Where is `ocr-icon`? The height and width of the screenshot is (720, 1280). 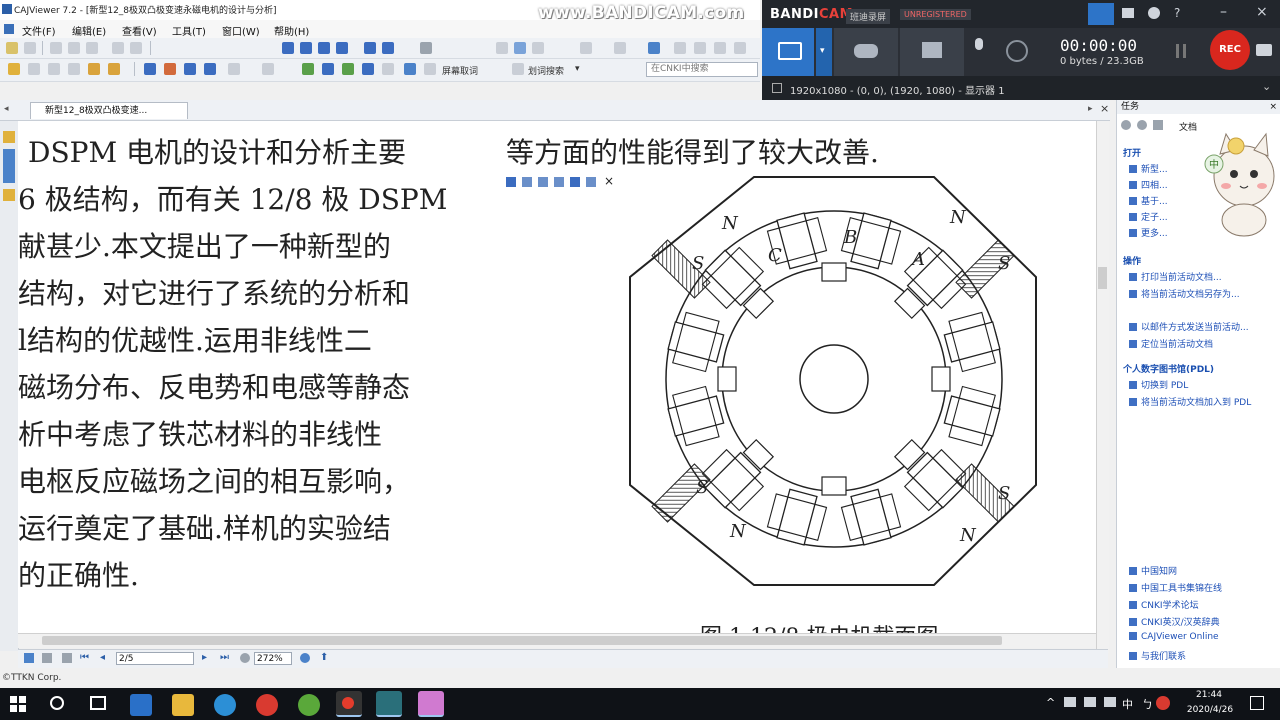
ocr-icon is located at coordinates (94, 69).